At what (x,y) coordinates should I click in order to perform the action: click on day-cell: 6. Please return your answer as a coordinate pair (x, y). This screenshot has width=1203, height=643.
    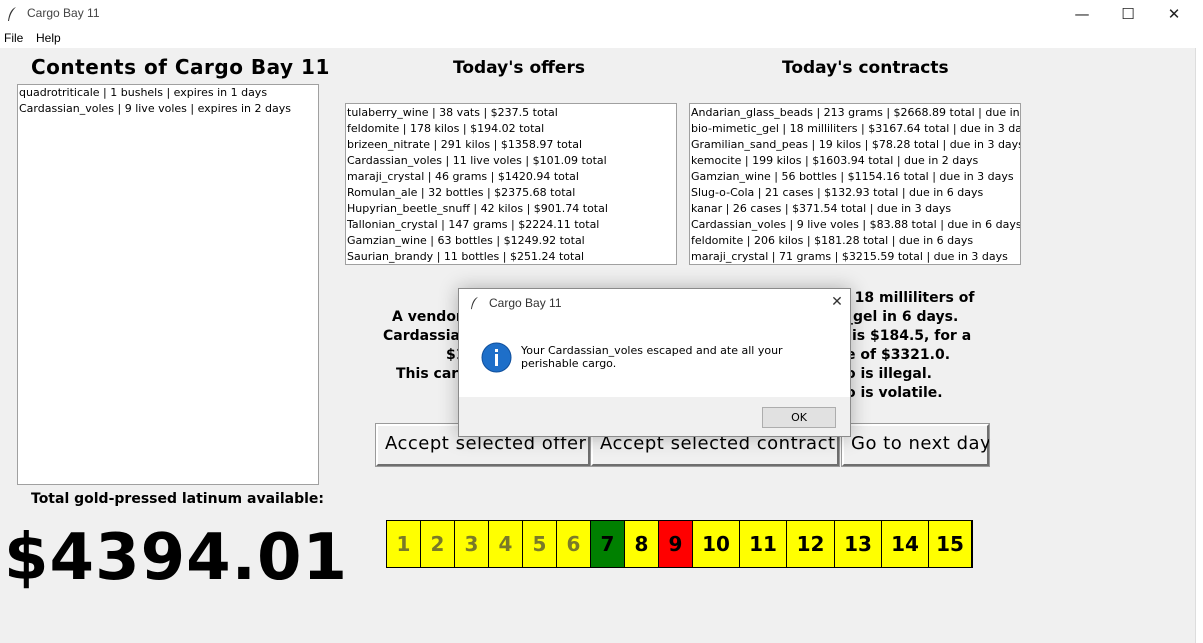
    Looking at the image, I should click on (574, 544).